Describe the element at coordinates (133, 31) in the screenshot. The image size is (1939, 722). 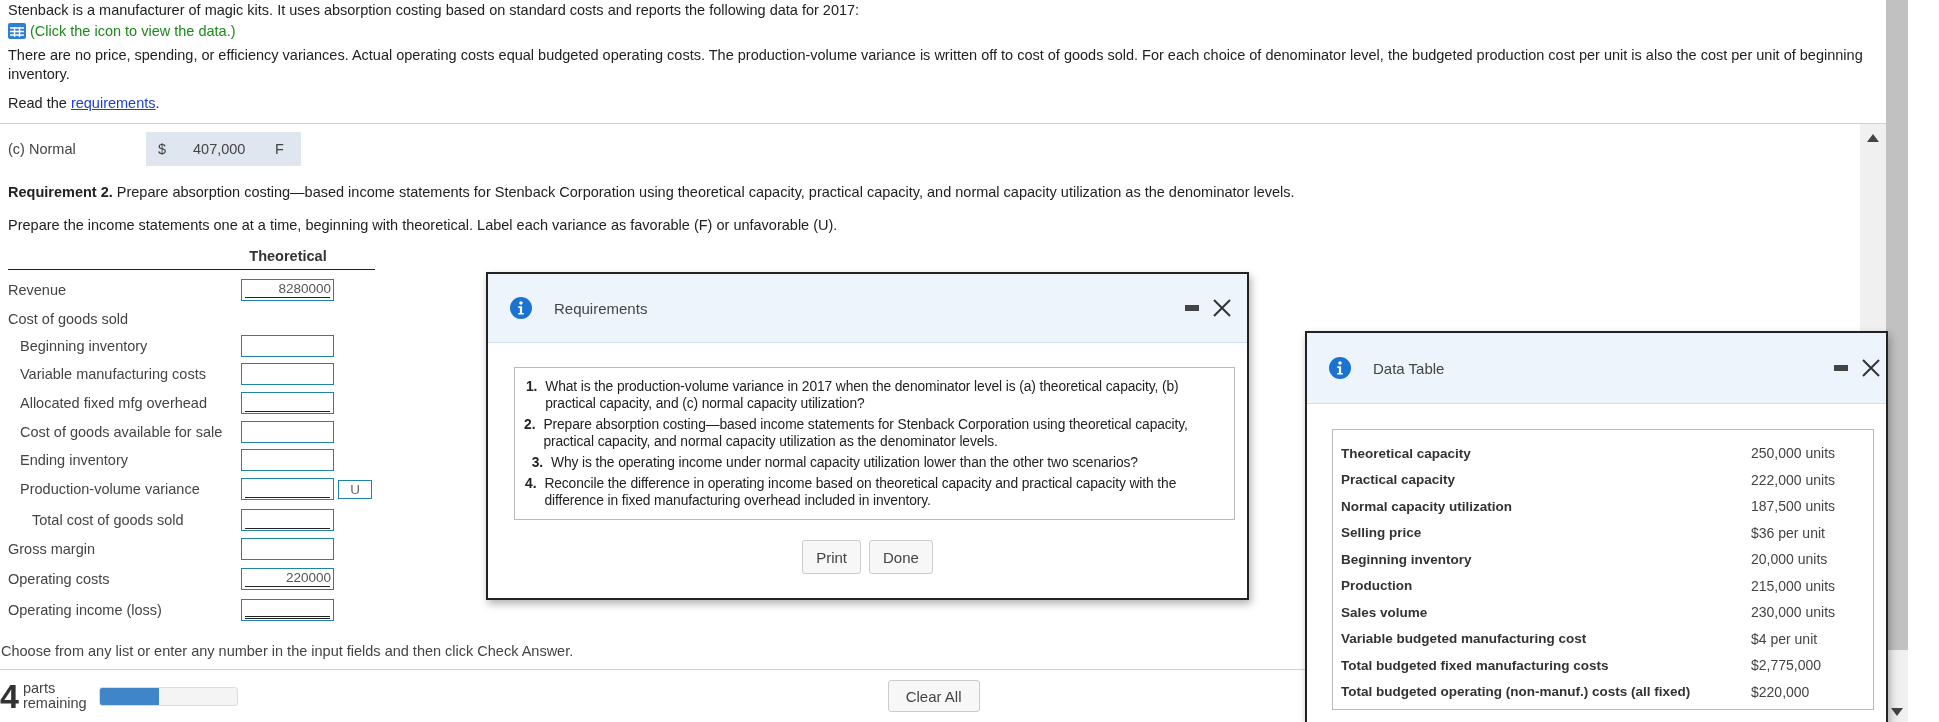
I see `data-link: (Click the icon to view the data.)` at that location.